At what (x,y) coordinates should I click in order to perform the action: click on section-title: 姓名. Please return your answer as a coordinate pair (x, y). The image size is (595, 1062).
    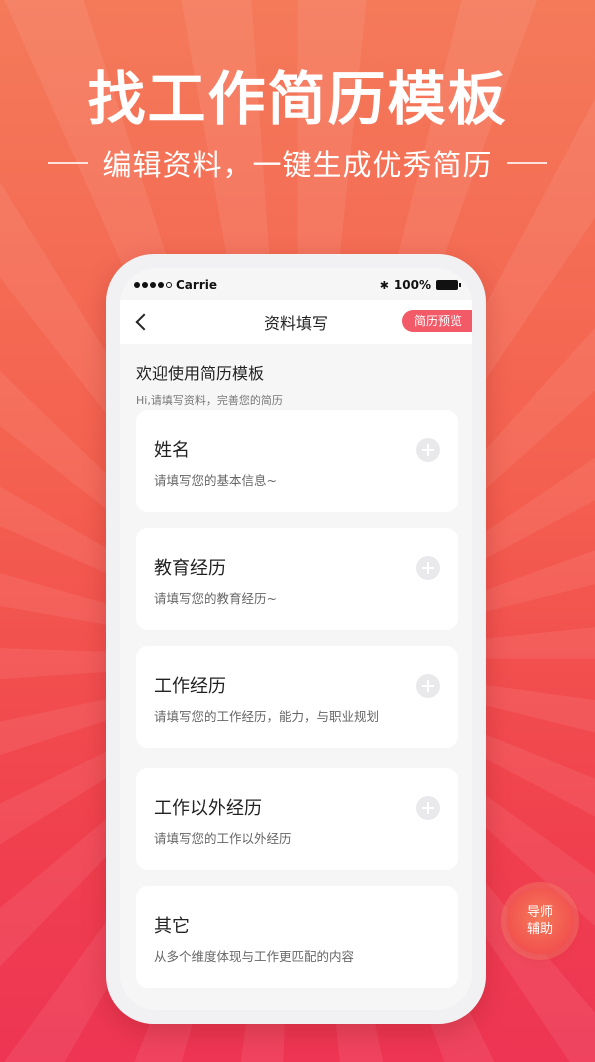
    Looking at the image, I should click on (172, 450).